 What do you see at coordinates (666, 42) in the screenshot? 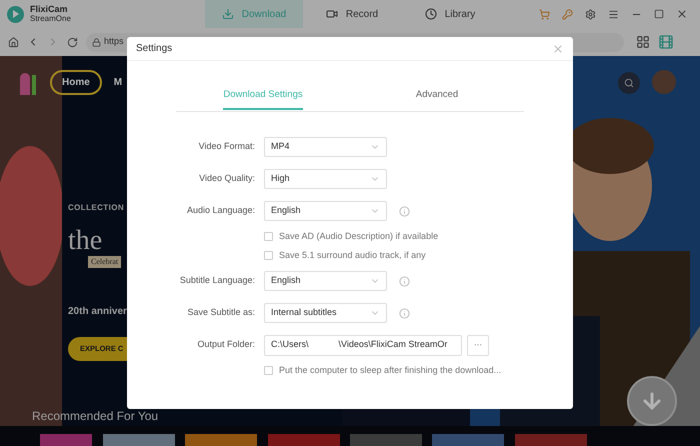
I see `film-icon` at bounding box center [666, 42].